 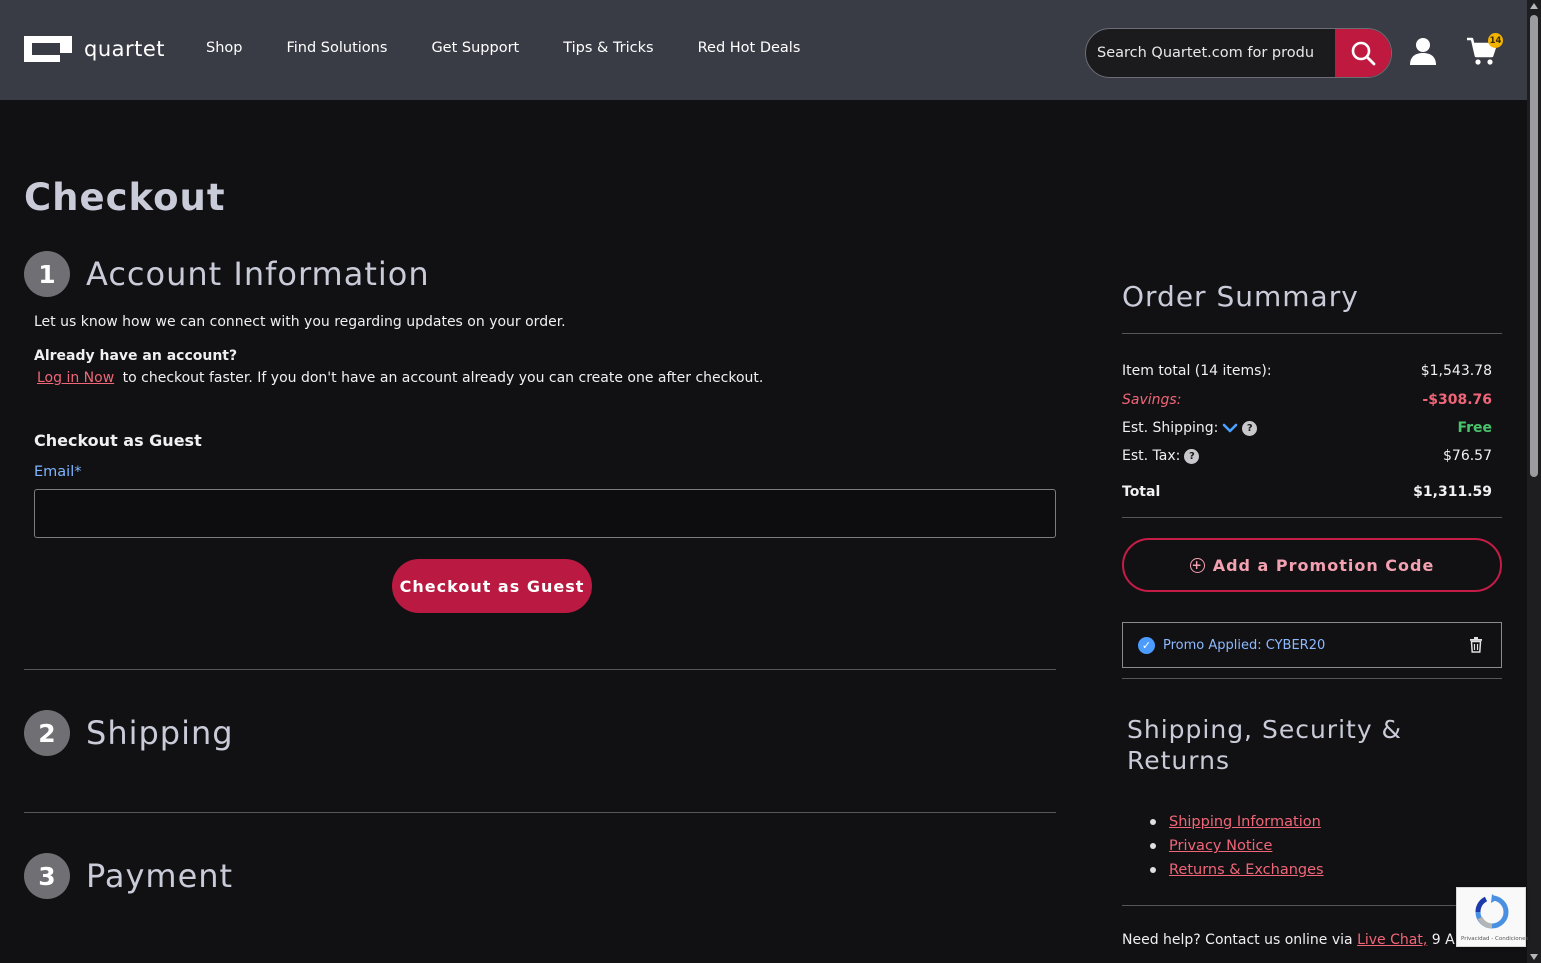 I want to click on scroll-down-arrow-icon, so click(x=1534, y=957).